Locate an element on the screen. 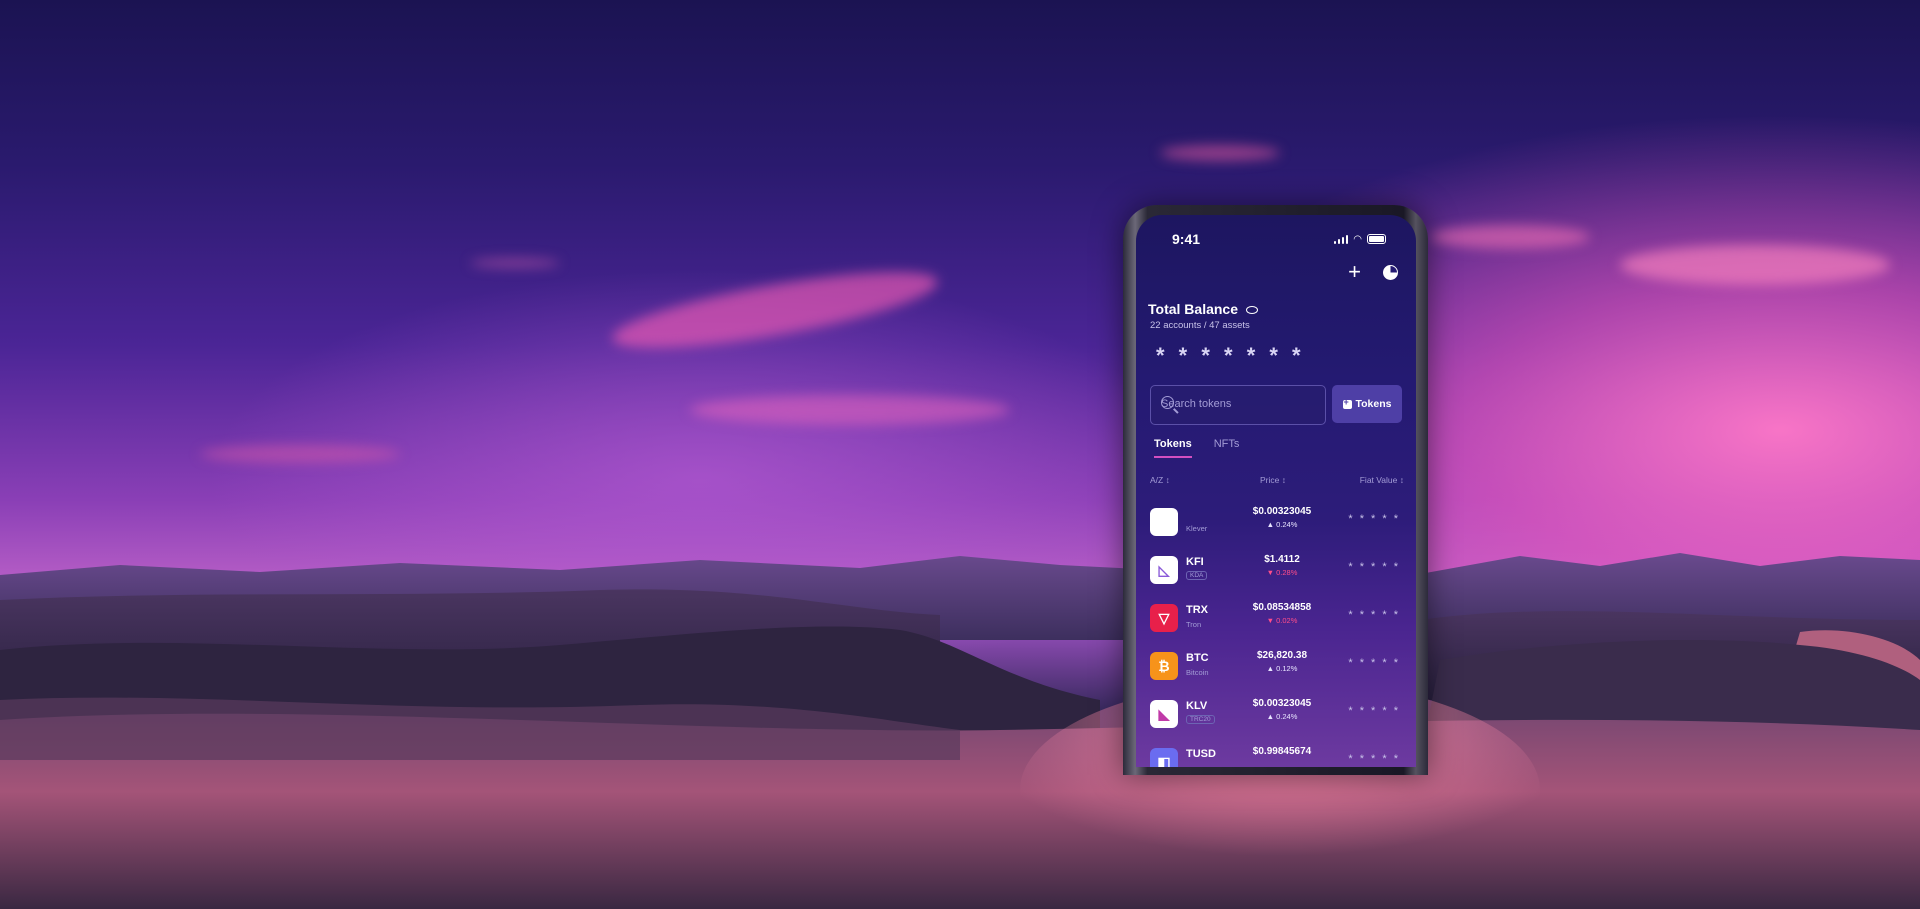 The width and height of the screenshot is (1920, 909). status-time: 9:41 is located at coordinates (1186, 239).